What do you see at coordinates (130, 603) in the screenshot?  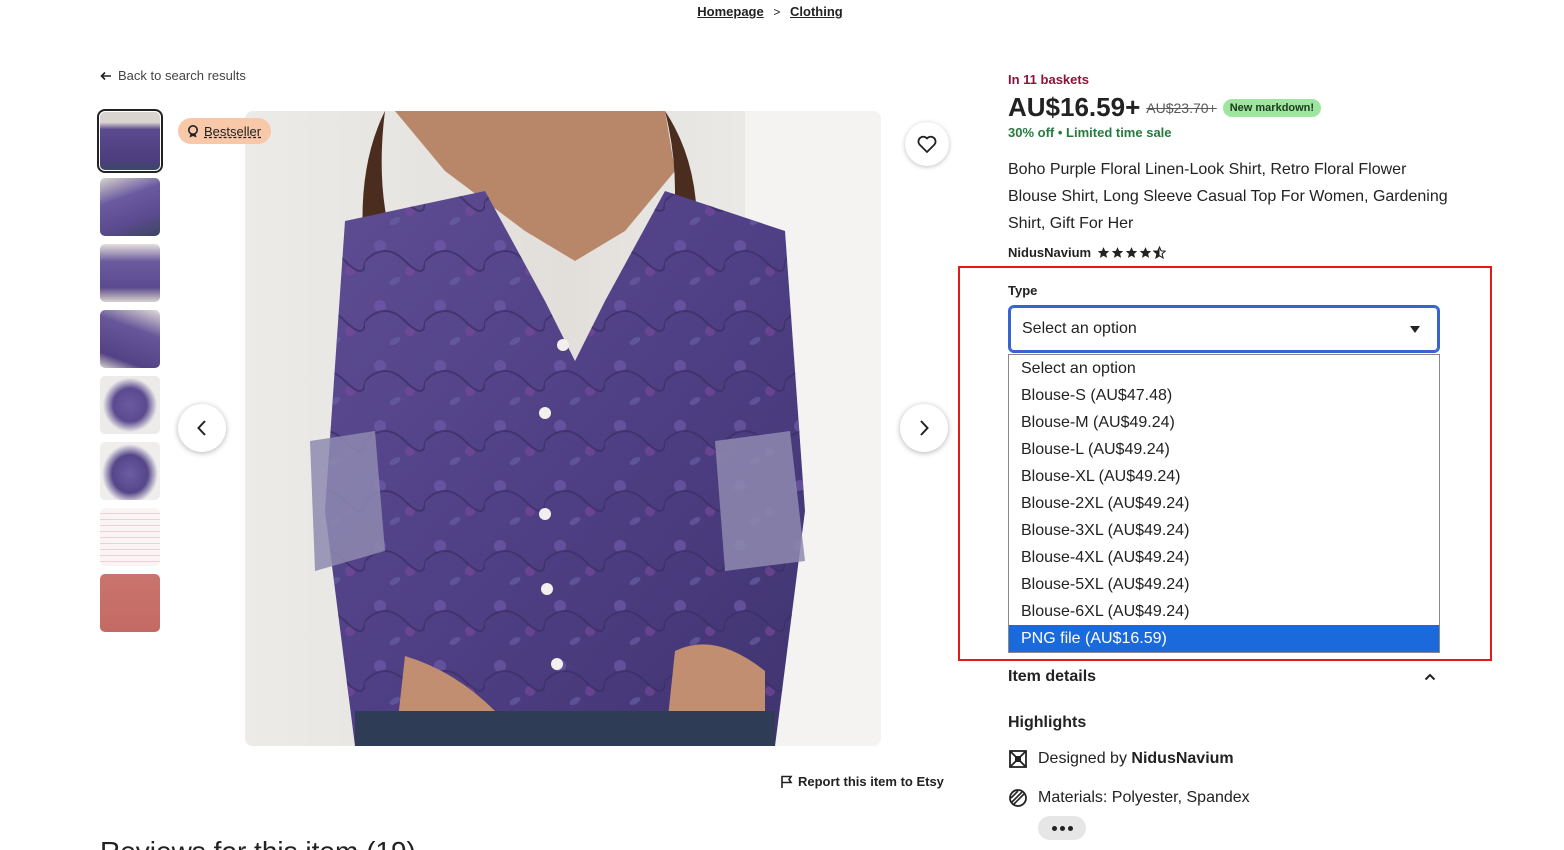 I see `thumbnail-christmas` at bounding box center [130, 603].